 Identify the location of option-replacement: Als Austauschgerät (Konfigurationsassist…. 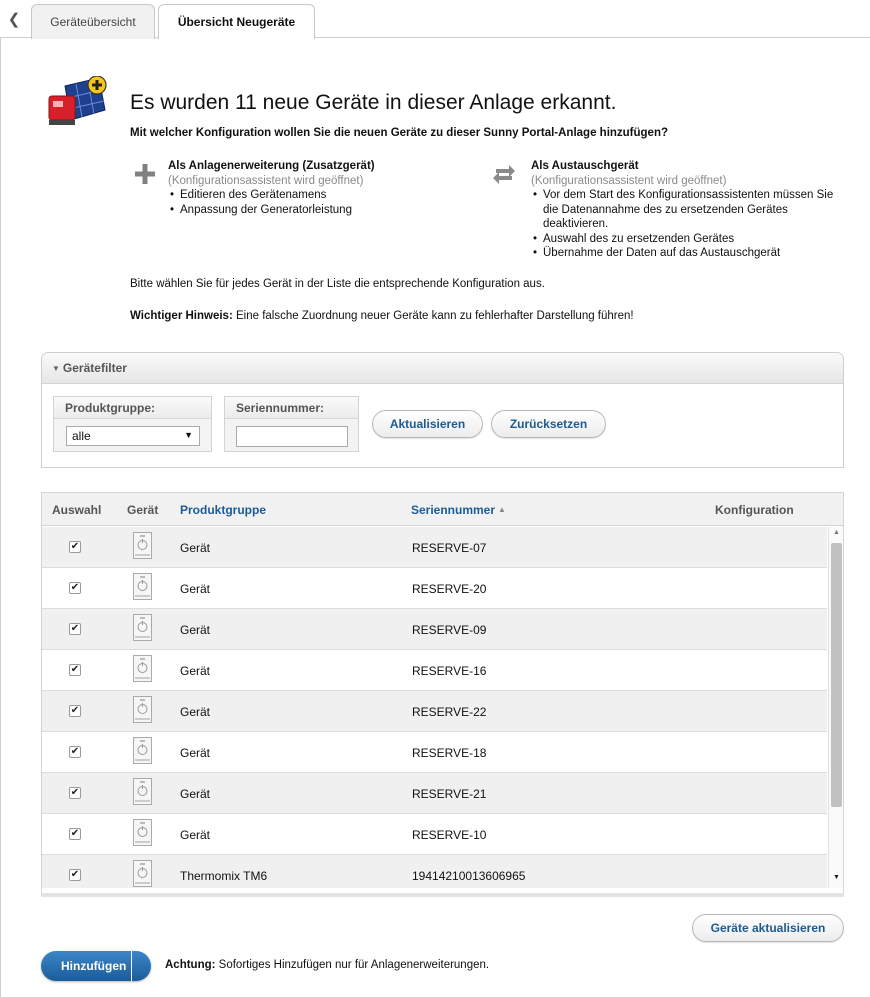
(686, 210).